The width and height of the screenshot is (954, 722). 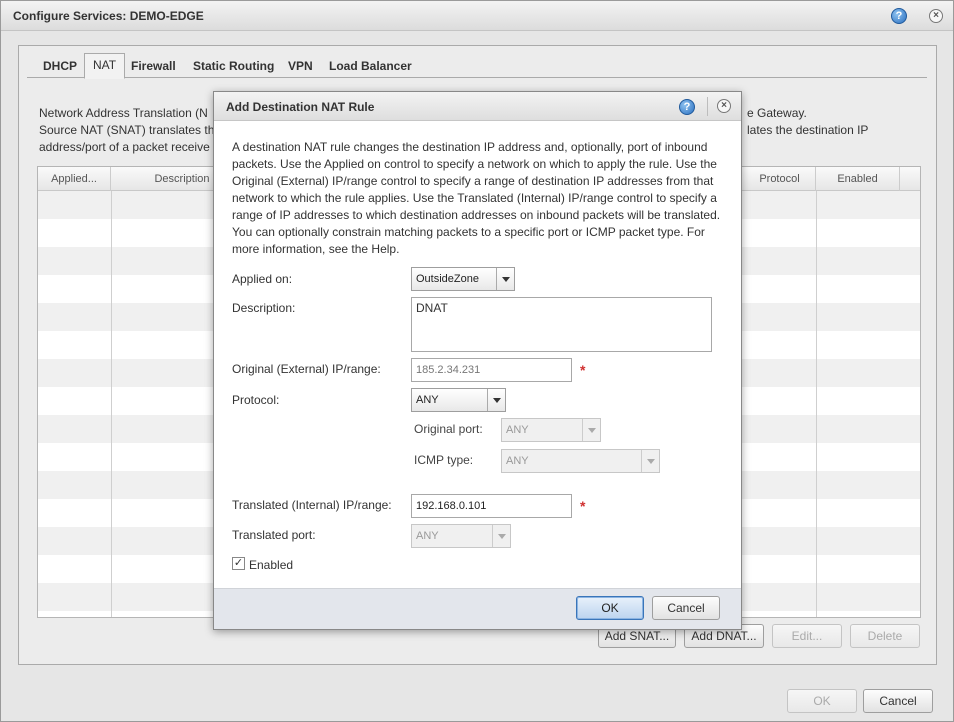 I want to click on dialog-help-icon: ?, so click(x=687, y=107).